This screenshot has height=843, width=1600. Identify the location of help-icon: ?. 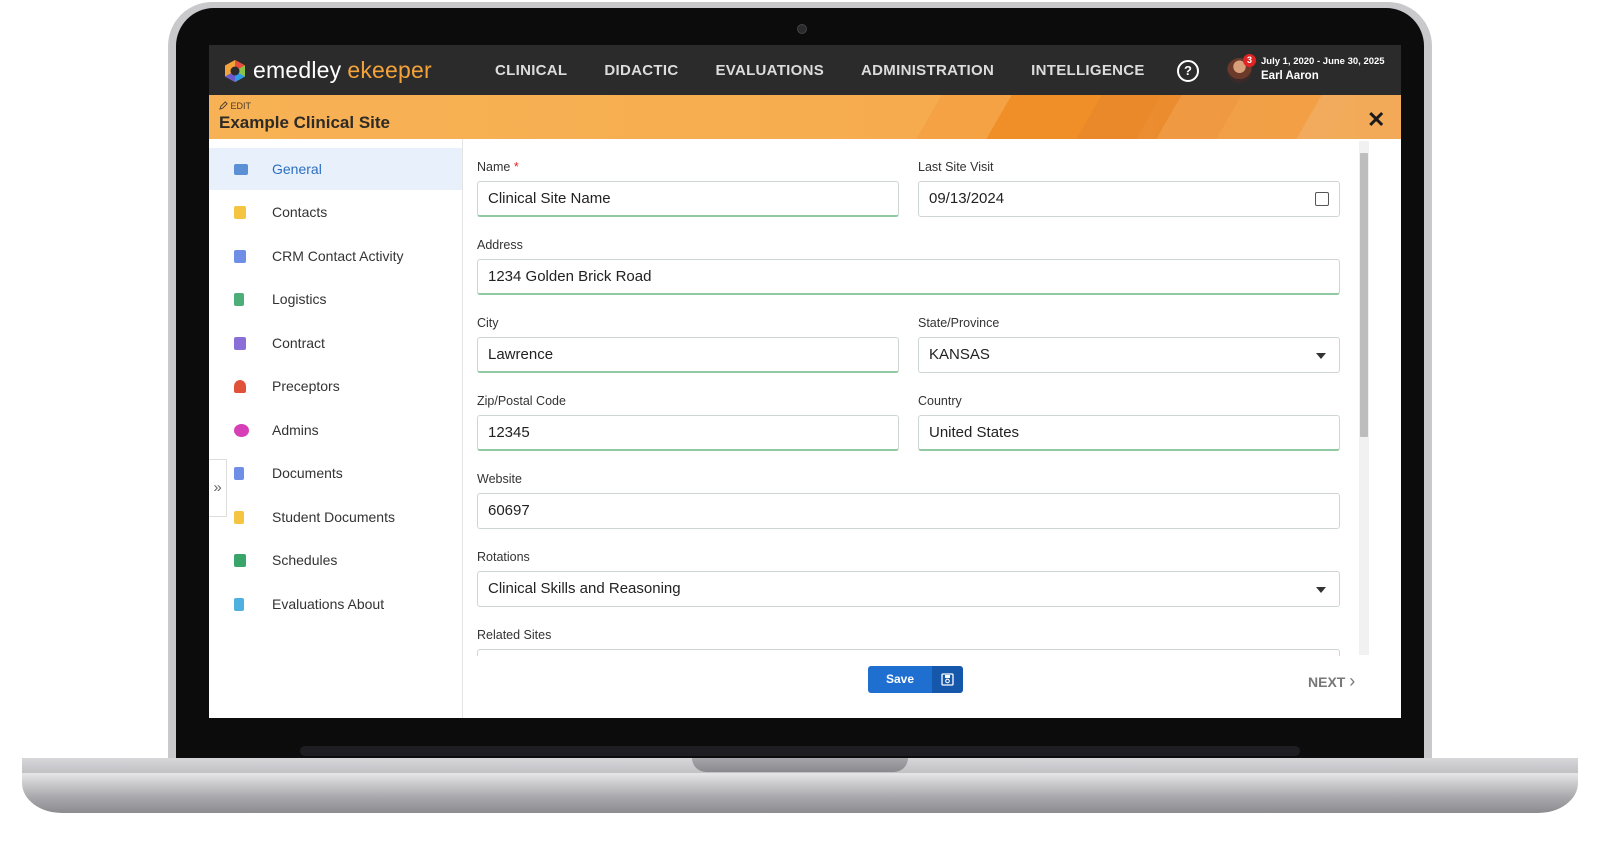
(1188, 71).